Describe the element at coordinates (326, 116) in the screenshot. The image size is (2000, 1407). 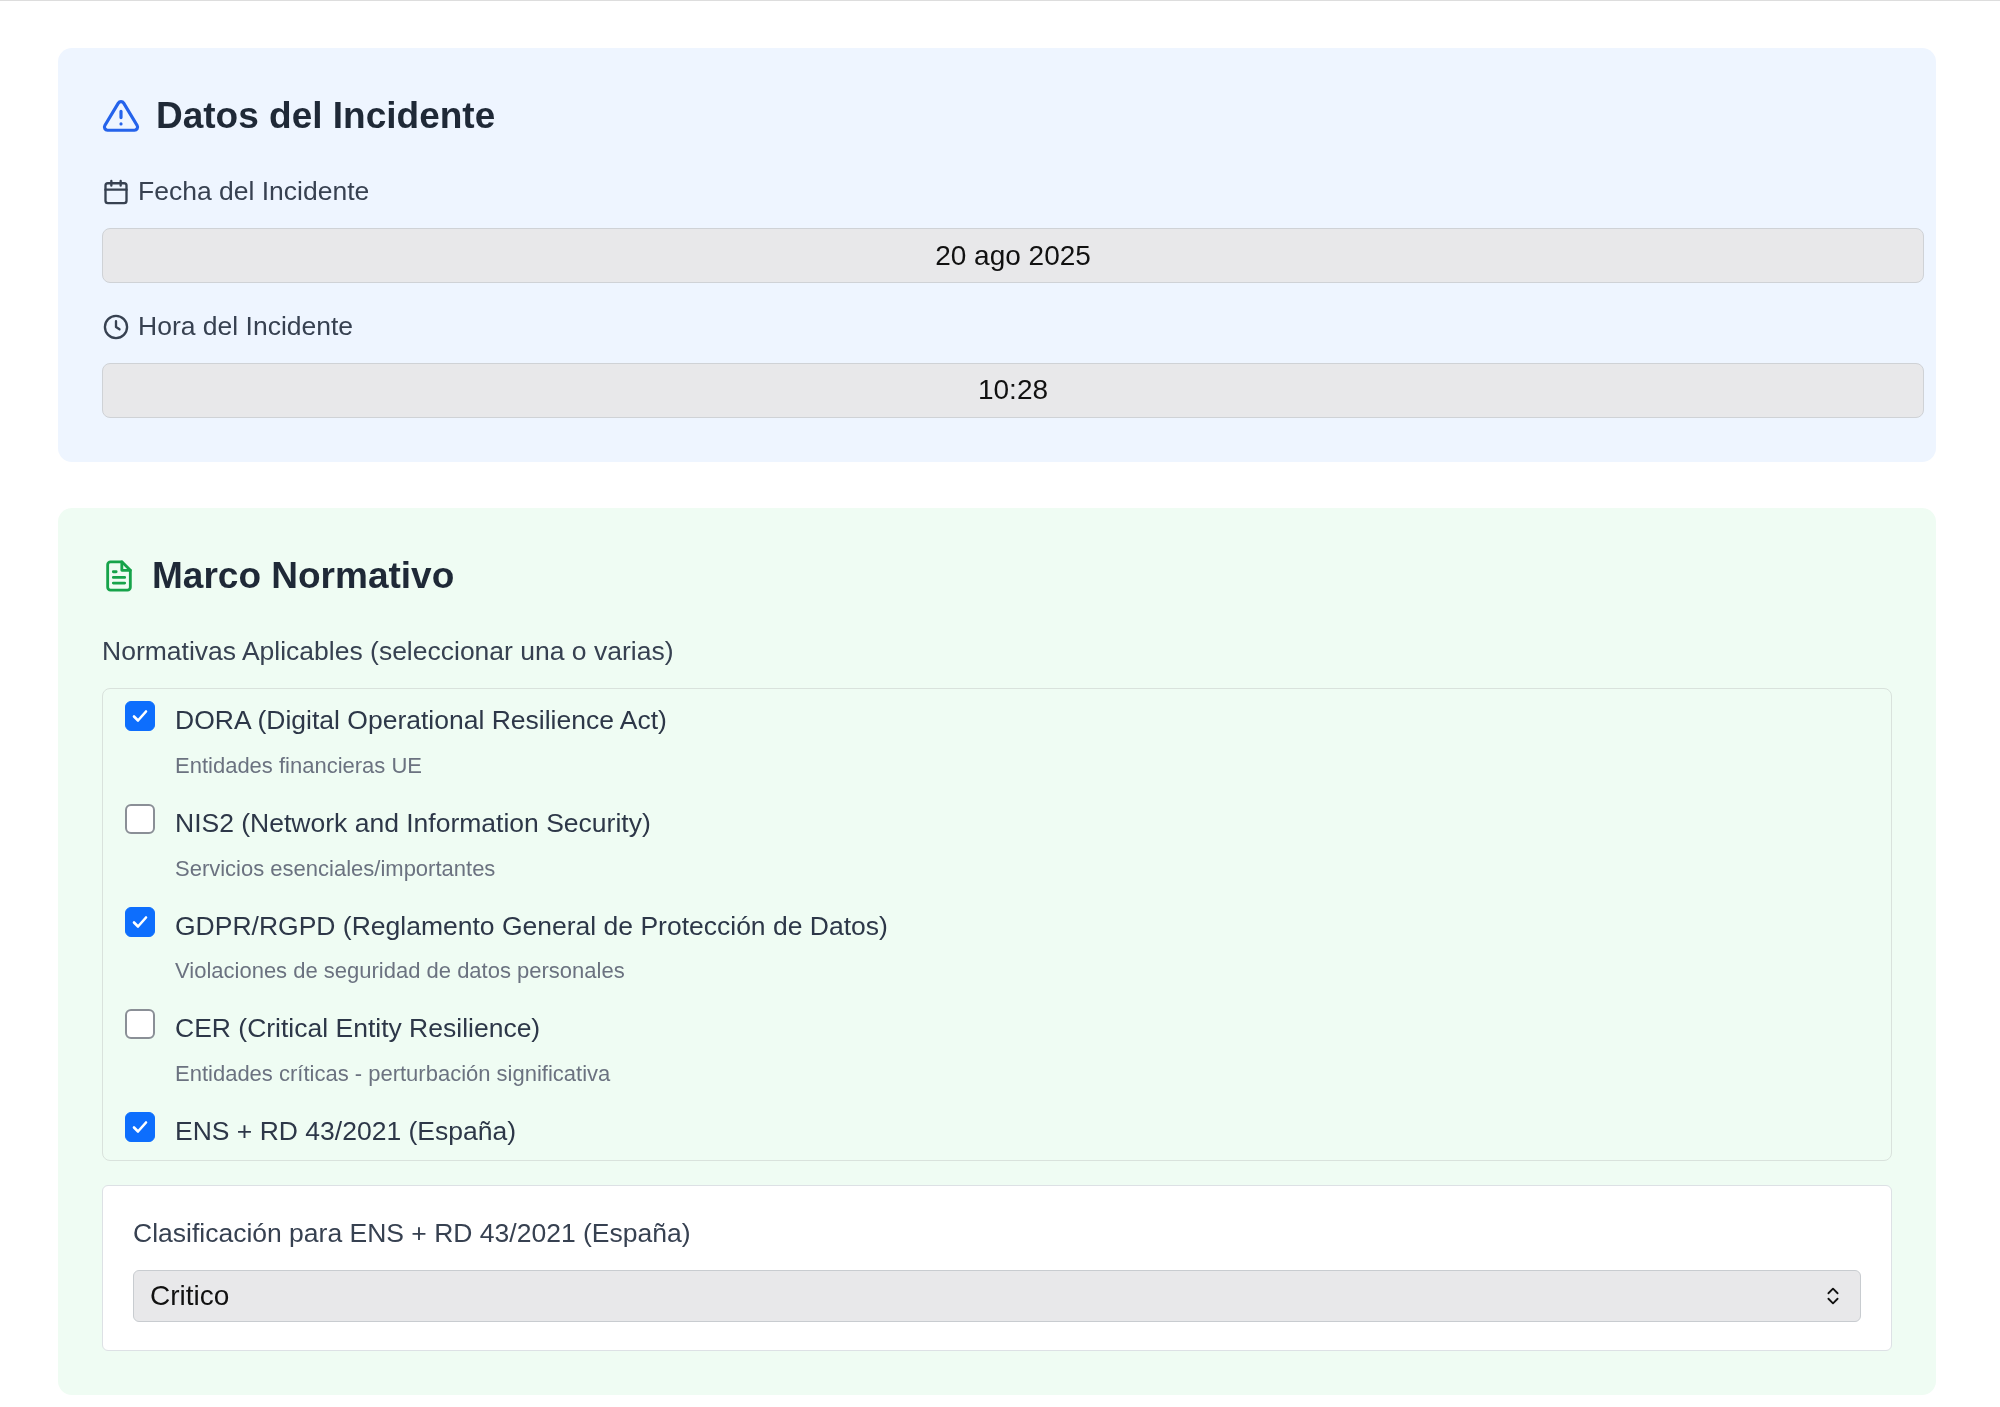
I see `section-title: Datos del Incidente` at that location.